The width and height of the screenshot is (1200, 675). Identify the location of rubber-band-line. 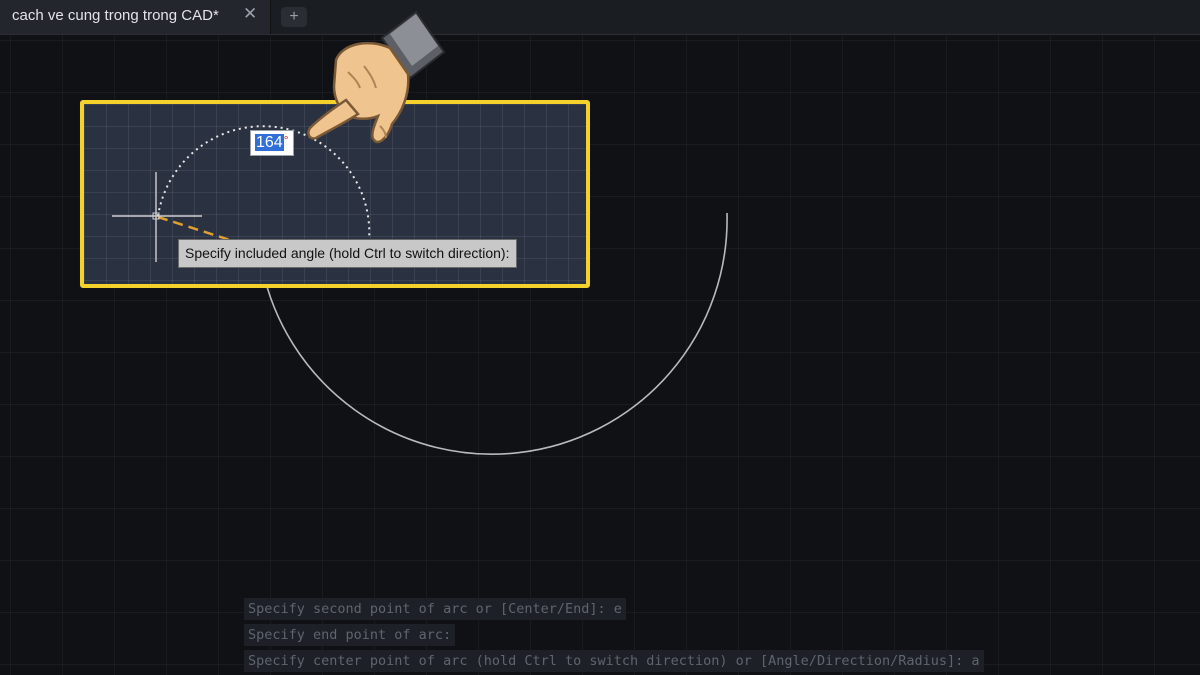
(194, 228).